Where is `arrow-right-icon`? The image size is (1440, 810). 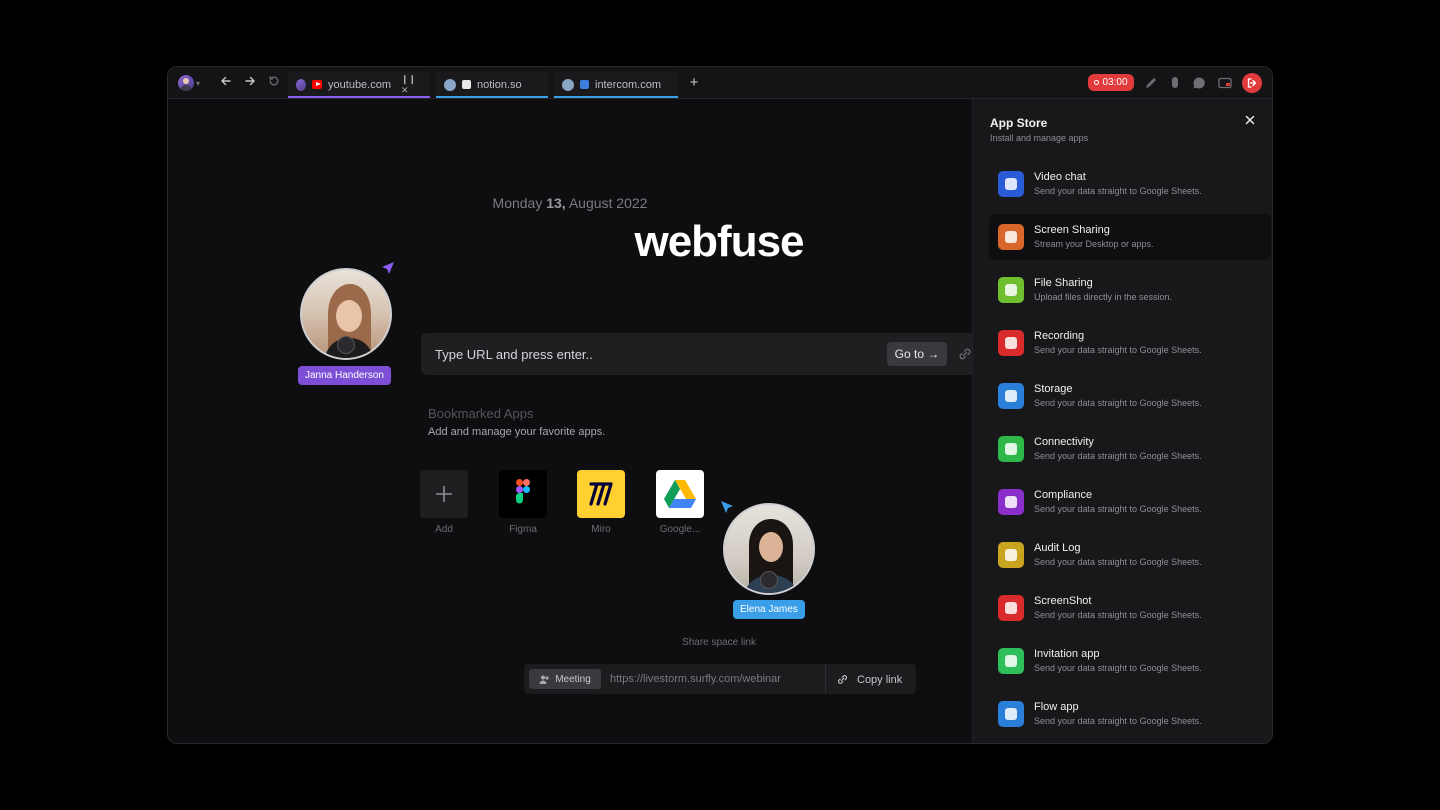 arrow-right-icon is located at coordinates (250, 81).